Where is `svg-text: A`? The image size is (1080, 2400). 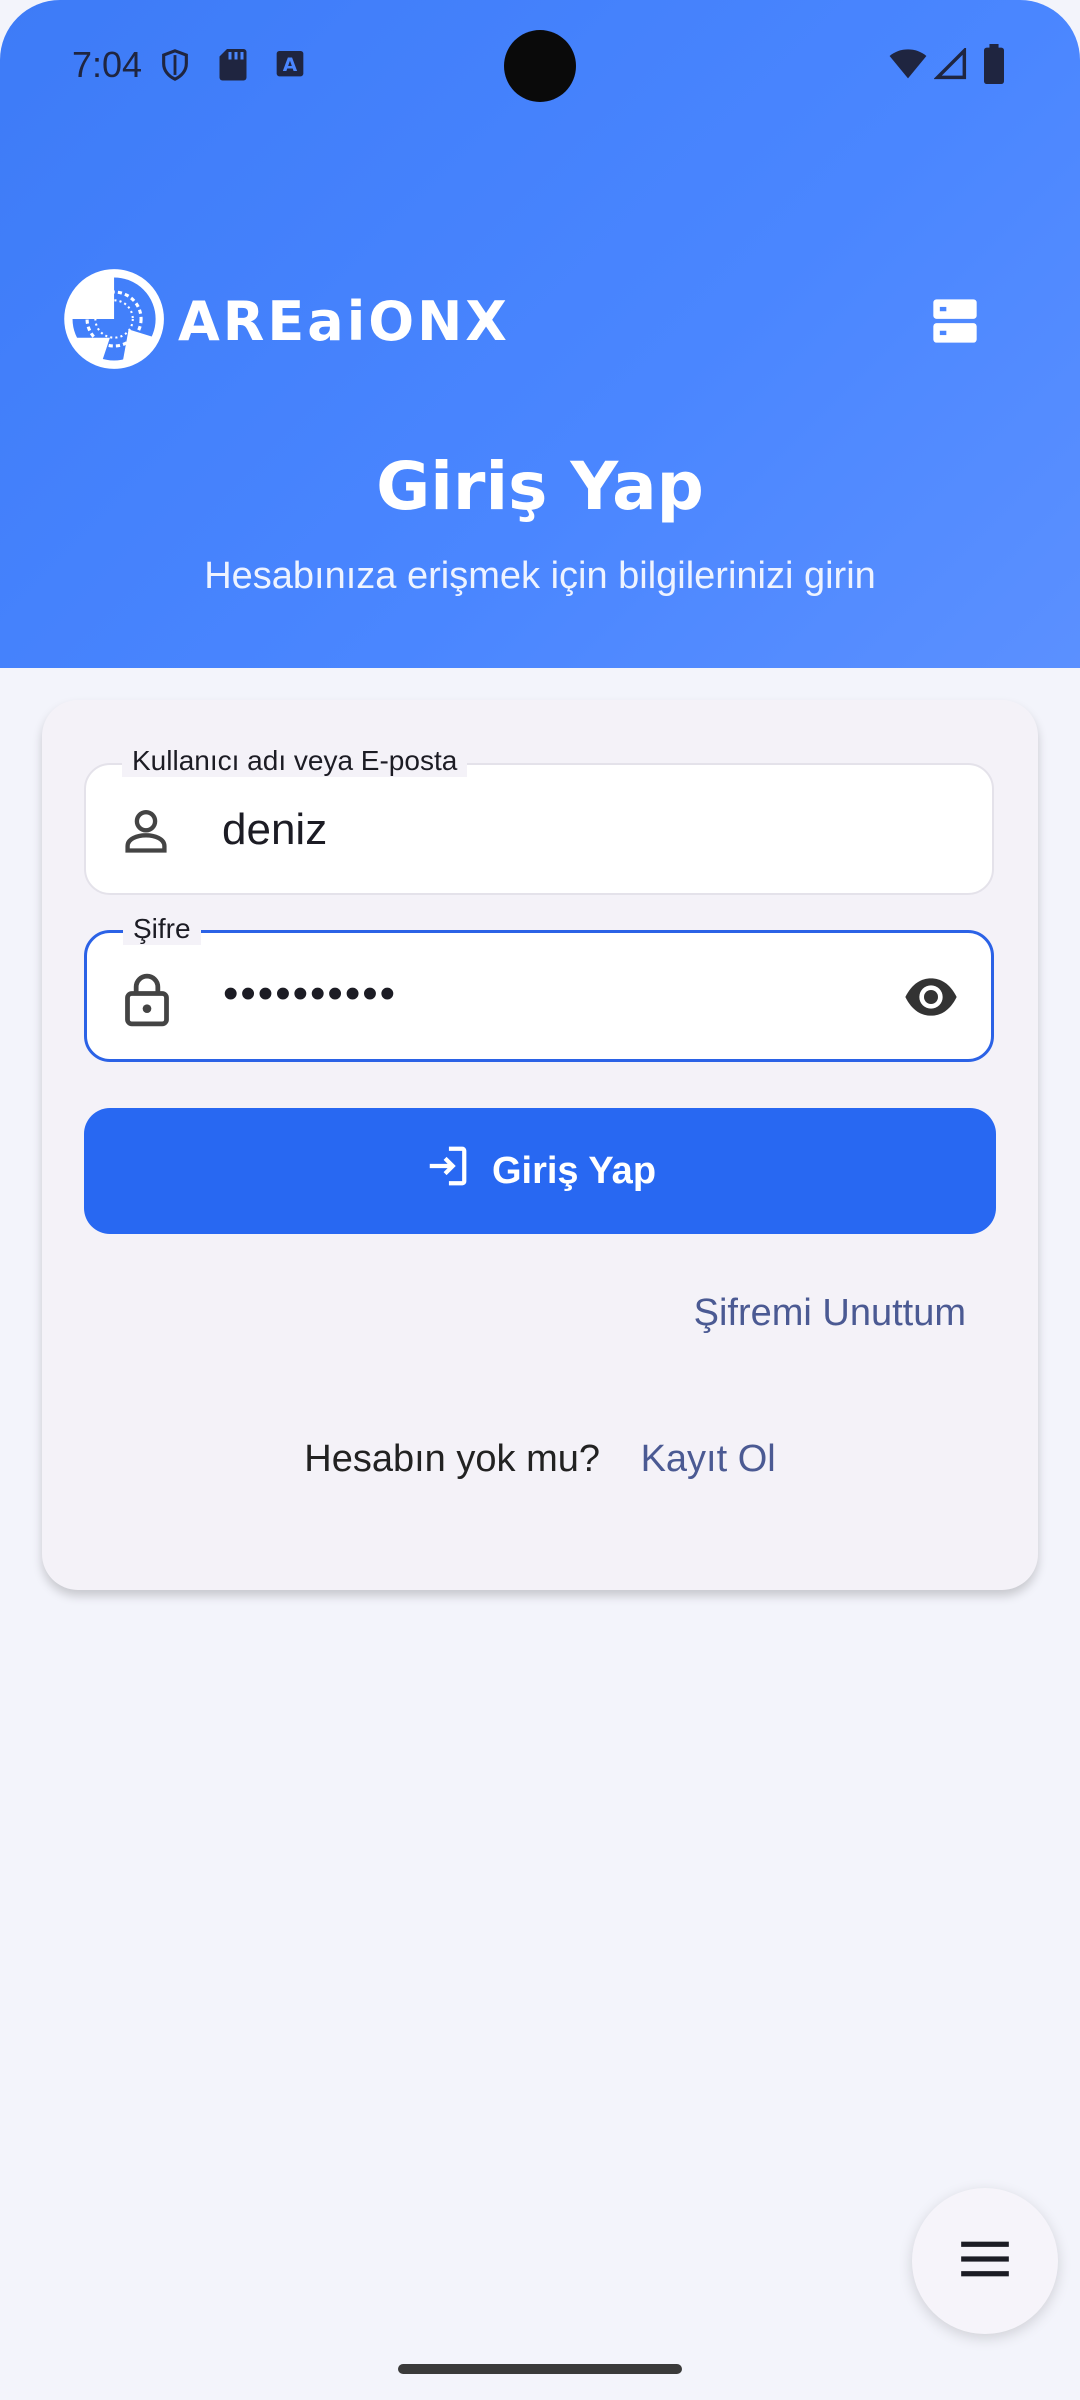 svg-text: A is located at coordinates (290, 65).